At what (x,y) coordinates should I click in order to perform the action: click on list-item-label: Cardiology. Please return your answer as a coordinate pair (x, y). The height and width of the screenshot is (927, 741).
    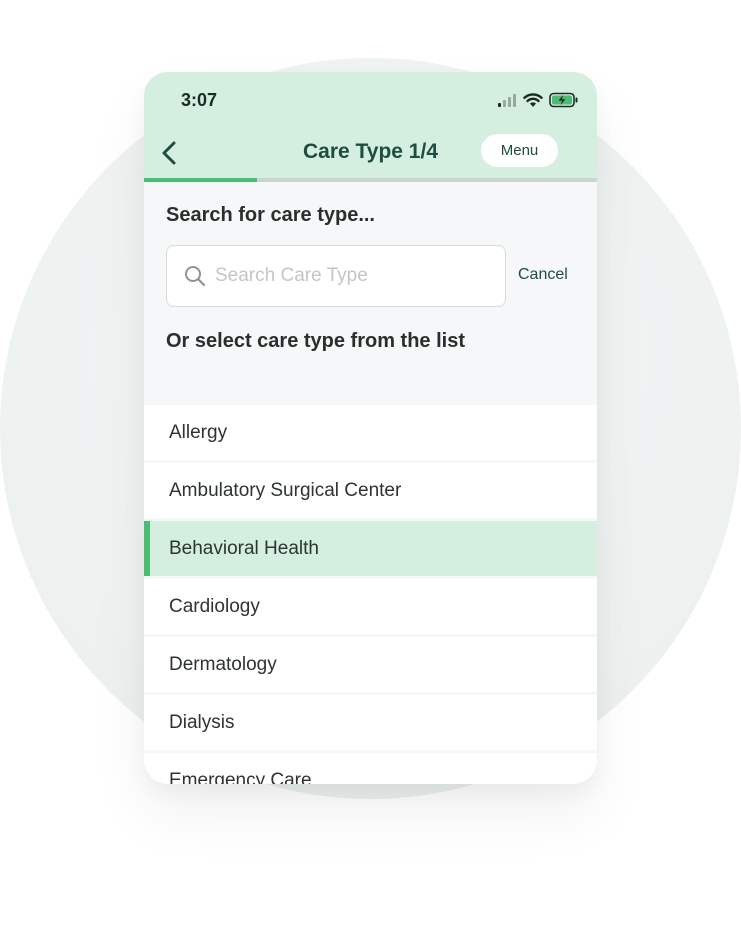
    Looking at the image, I should click on (214, 606).